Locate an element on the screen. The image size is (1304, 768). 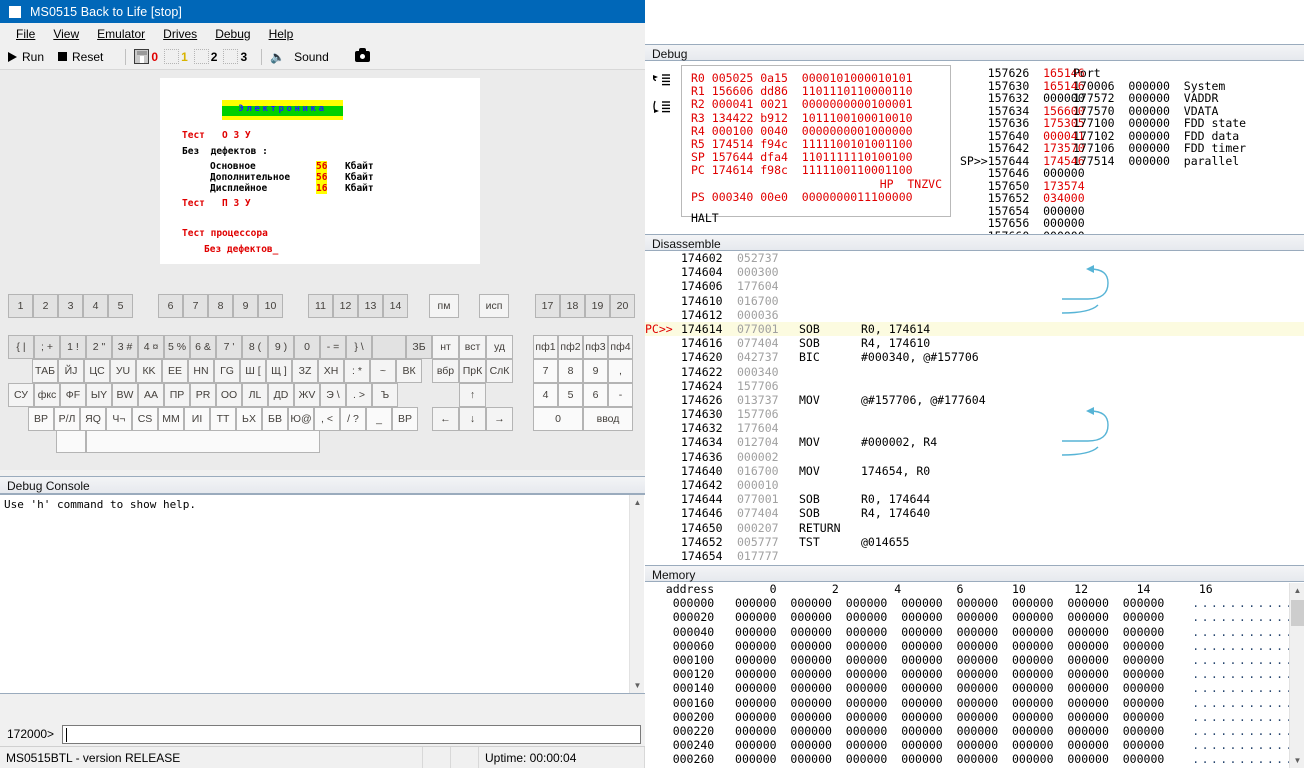
disassemble-row-174656: 174656177777unknown177777 is located at coordinates (974, 563).